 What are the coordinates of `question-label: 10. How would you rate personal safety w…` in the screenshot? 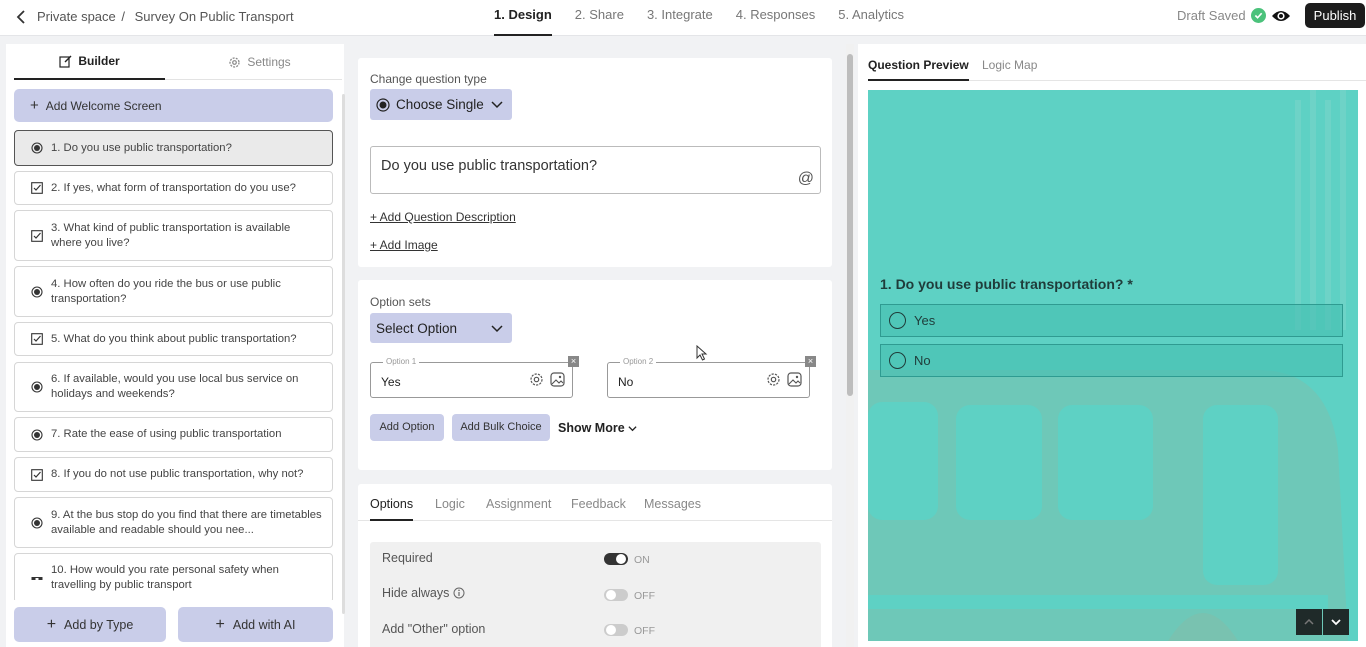 It's located at (165, 577).